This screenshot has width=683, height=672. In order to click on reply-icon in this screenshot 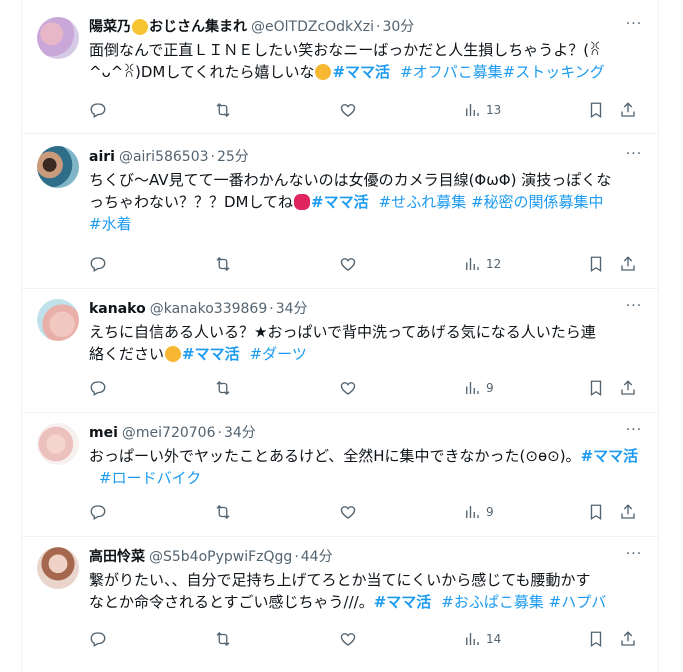, I will do `click(98, 264)`.